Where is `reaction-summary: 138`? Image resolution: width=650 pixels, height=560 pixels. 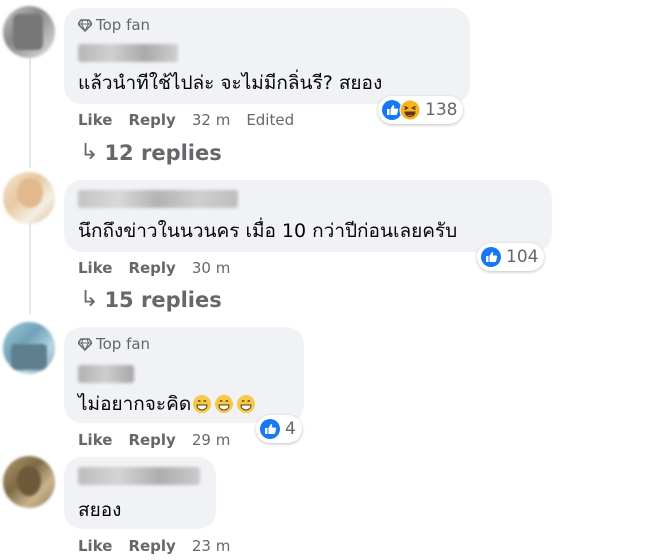 reaction-summary: 138 is located at coordinates (421, 110).